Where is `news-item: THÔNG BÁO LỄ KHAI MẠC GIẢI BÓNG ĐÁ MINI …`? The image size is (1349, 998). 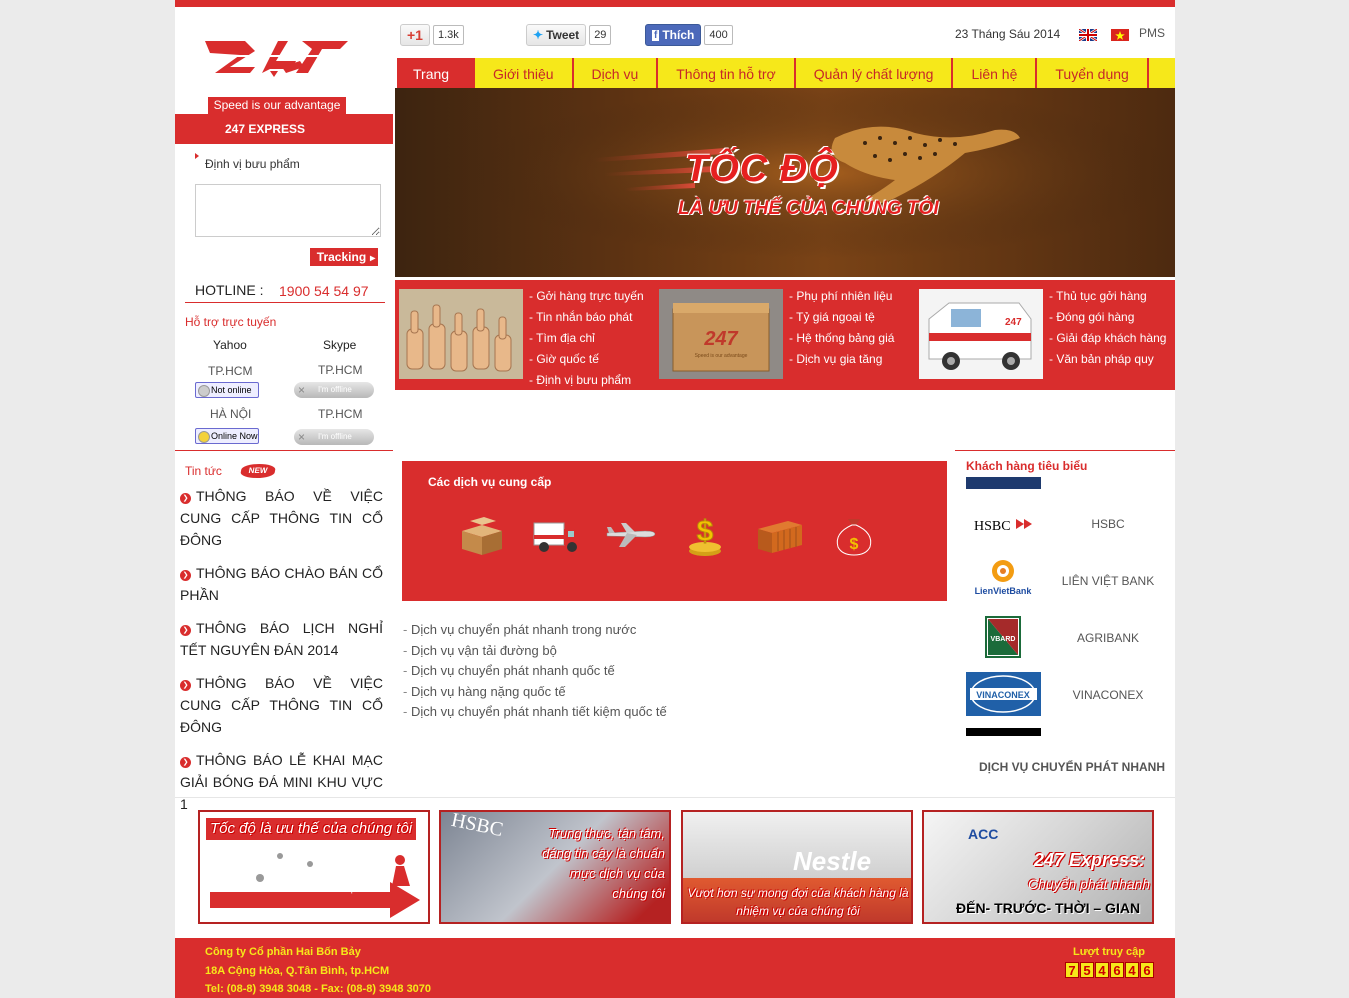 news-item: THÔNG BÁO LỄ KHAI MẠC GIẢI BÓNG ĐÁ MINI … is located at coordinates (281, 782).